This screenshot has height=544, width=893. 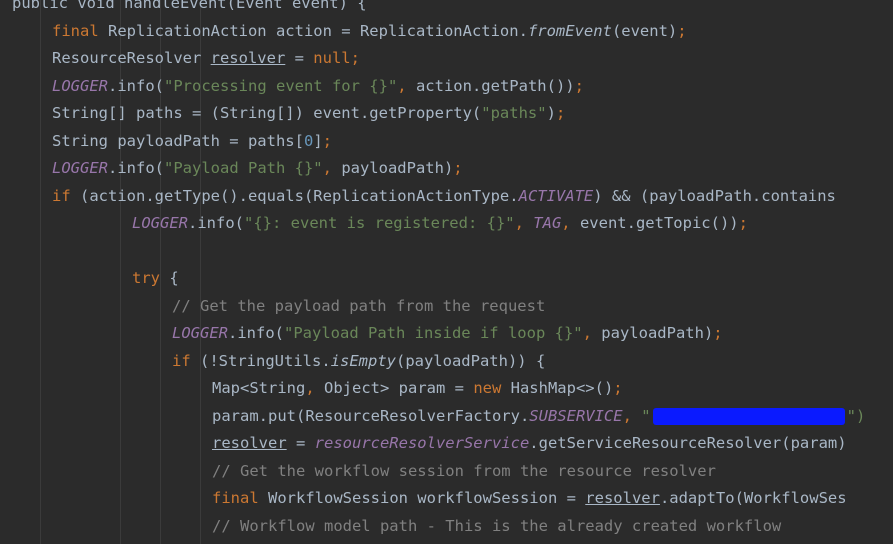 I want to click on code-token: null, so click(x=332, y=58).